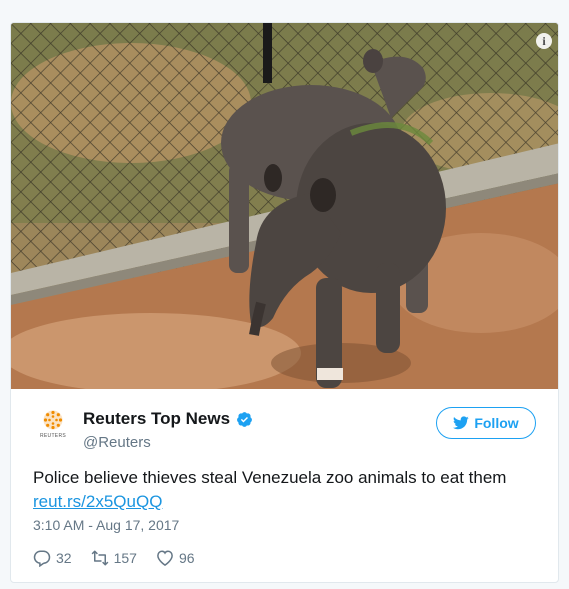 Image resolution: width=569 pixels, height=589 pixels. I want to click on reuters-logo-text: REUTERS, so click(53, 436).